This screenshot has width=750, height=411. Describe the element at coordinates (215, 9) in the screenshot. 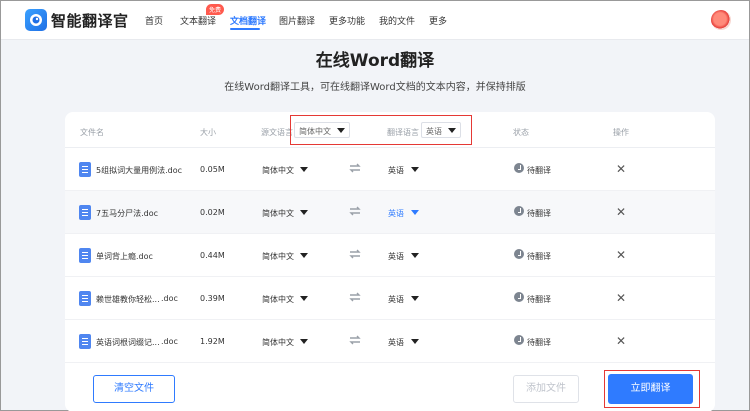

I see `free-badge: 免费` at that location.